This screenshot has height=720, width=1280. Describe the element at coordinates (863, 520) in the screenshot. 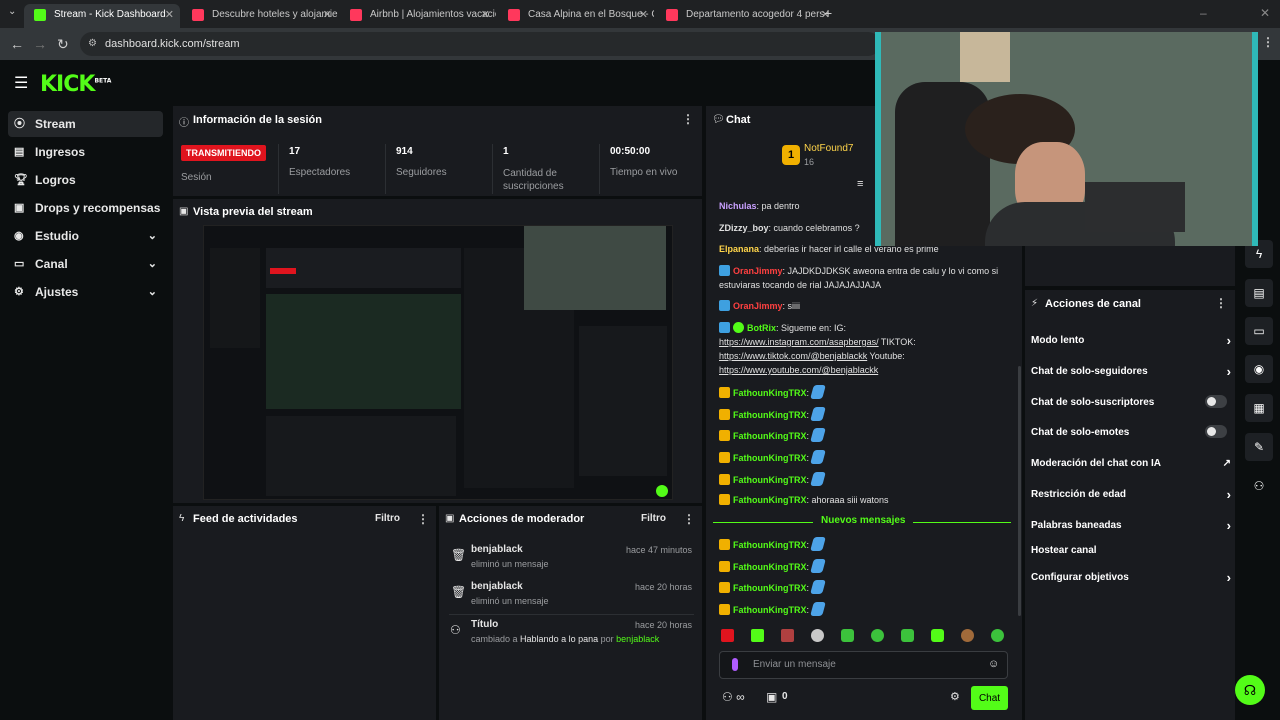

I see `new-messages-label: Nuevos mensajes` at that location.